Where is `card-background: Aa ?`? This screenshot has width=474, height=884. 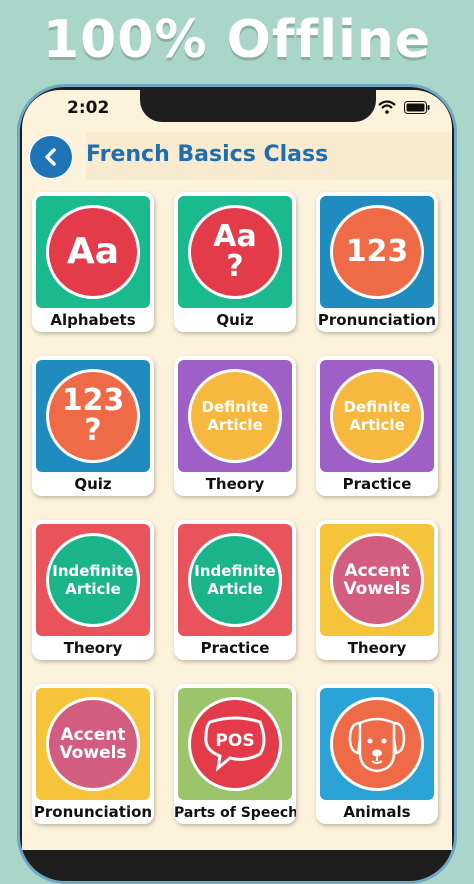
card-background: Aa ? is located at coordinates (235, 252).